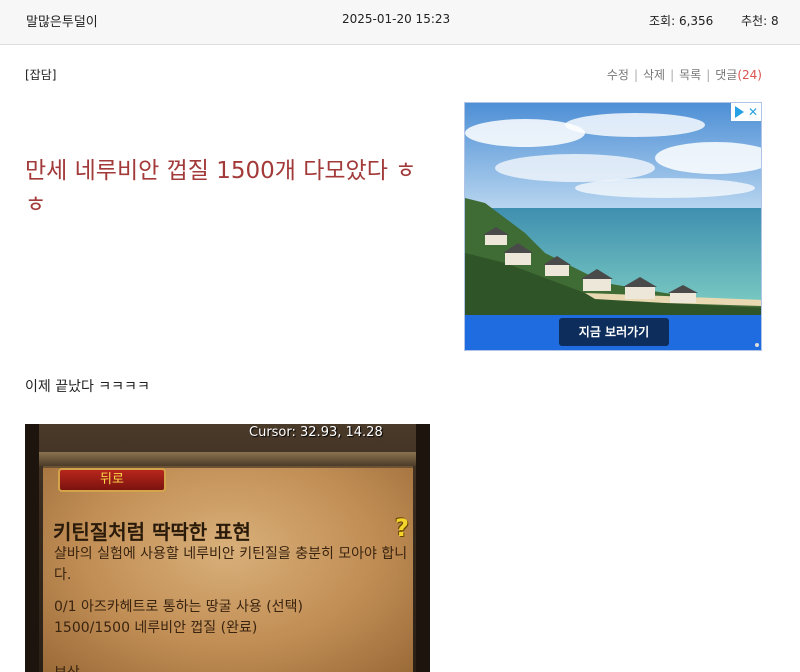  What do you see at coordinates (681, 21) in the screenshot?
I see `view-count: 조회: 6,356` at bounding box center [681, 21].